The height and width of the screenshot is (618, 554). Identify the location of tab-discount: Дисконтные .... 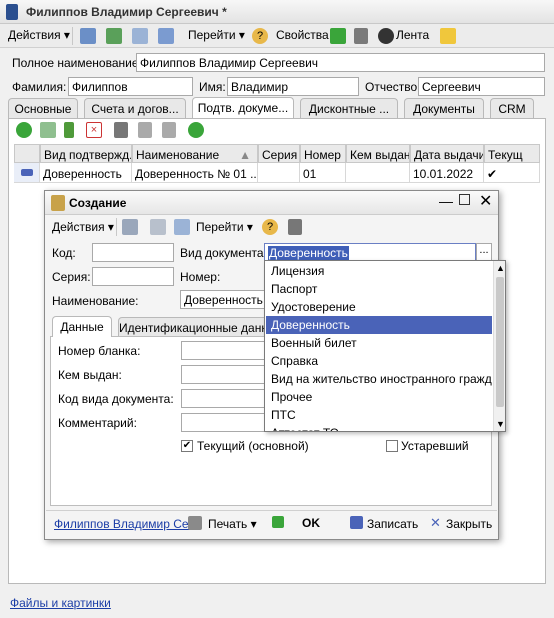
(349, 108).